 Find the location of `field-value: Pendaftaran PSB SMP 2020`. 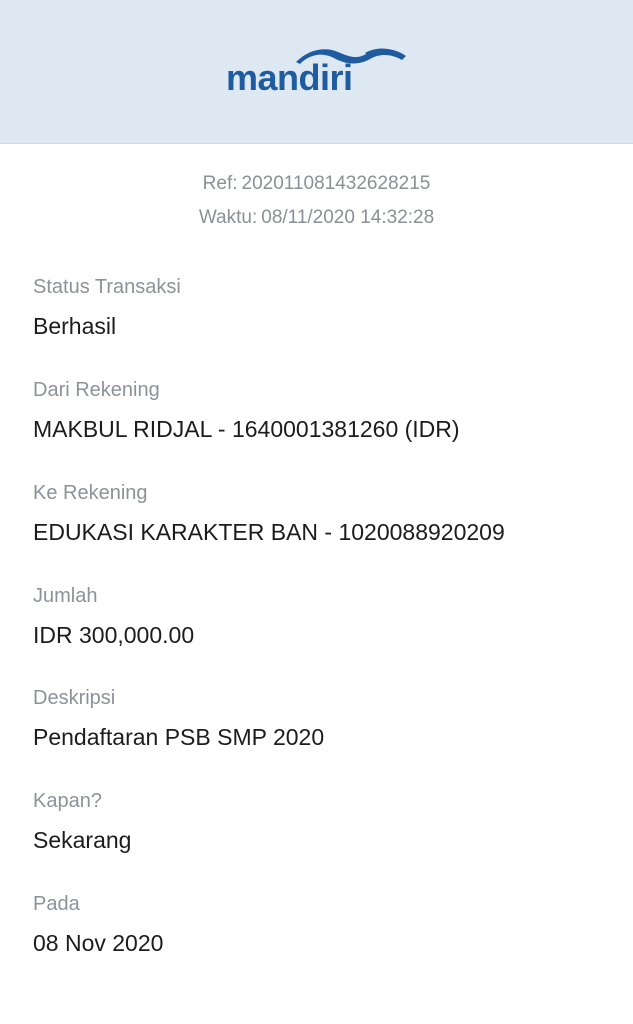

field-value: Pendaftaran PSB SMP 2020 is located at coordinates (179, 737).